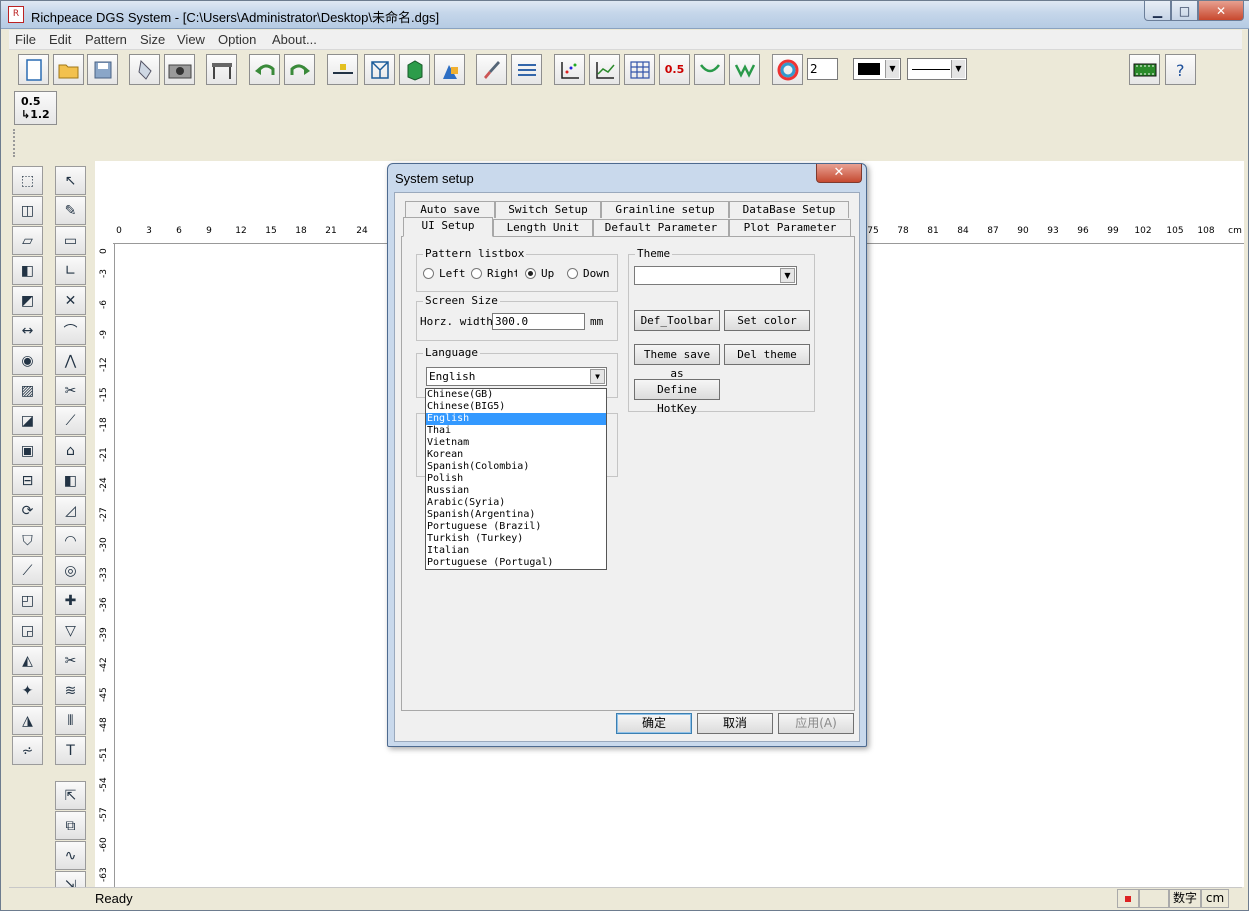 The width and height of the screenshot is (1249, 911). What do you see at coordinates (516, 539) in the screenshot?
I see `language-option: Turkish (Turkey)` at bounding box center [516, 539].